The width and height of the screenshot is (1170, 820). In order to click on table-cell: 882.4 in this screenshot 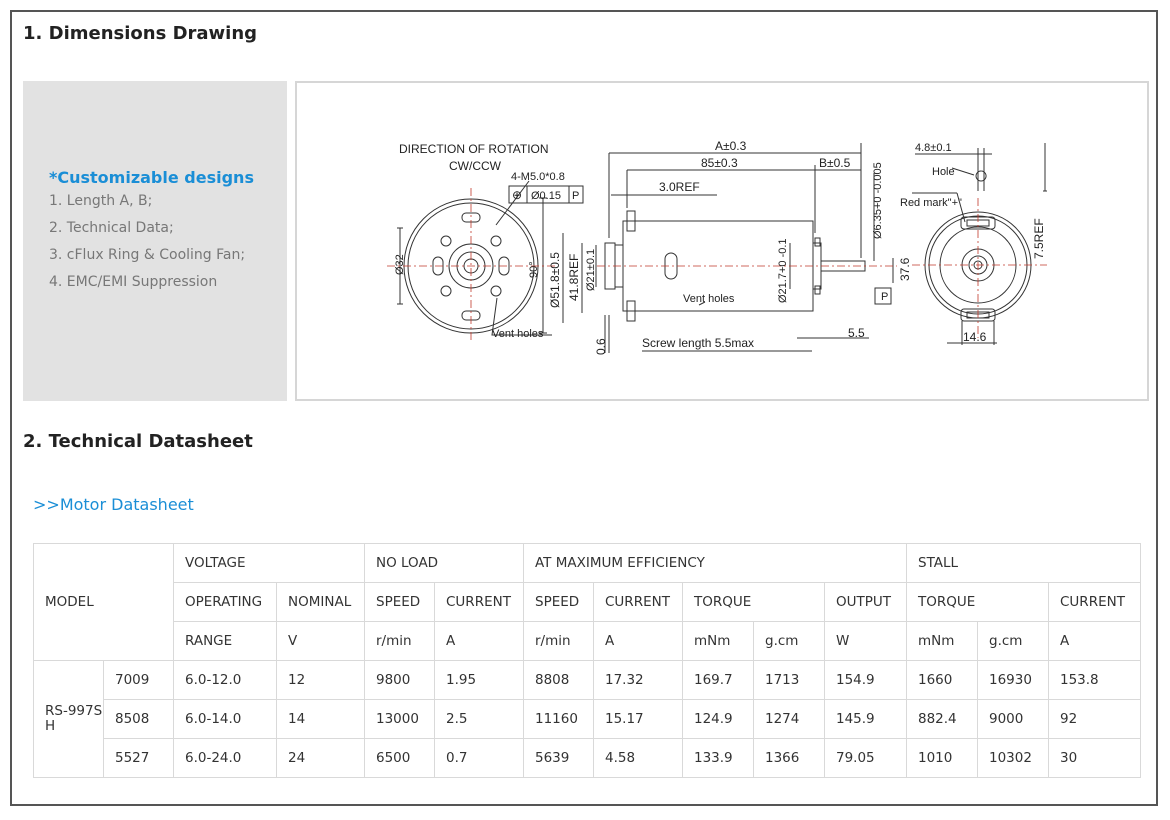, I will do `click(942, 719)`.